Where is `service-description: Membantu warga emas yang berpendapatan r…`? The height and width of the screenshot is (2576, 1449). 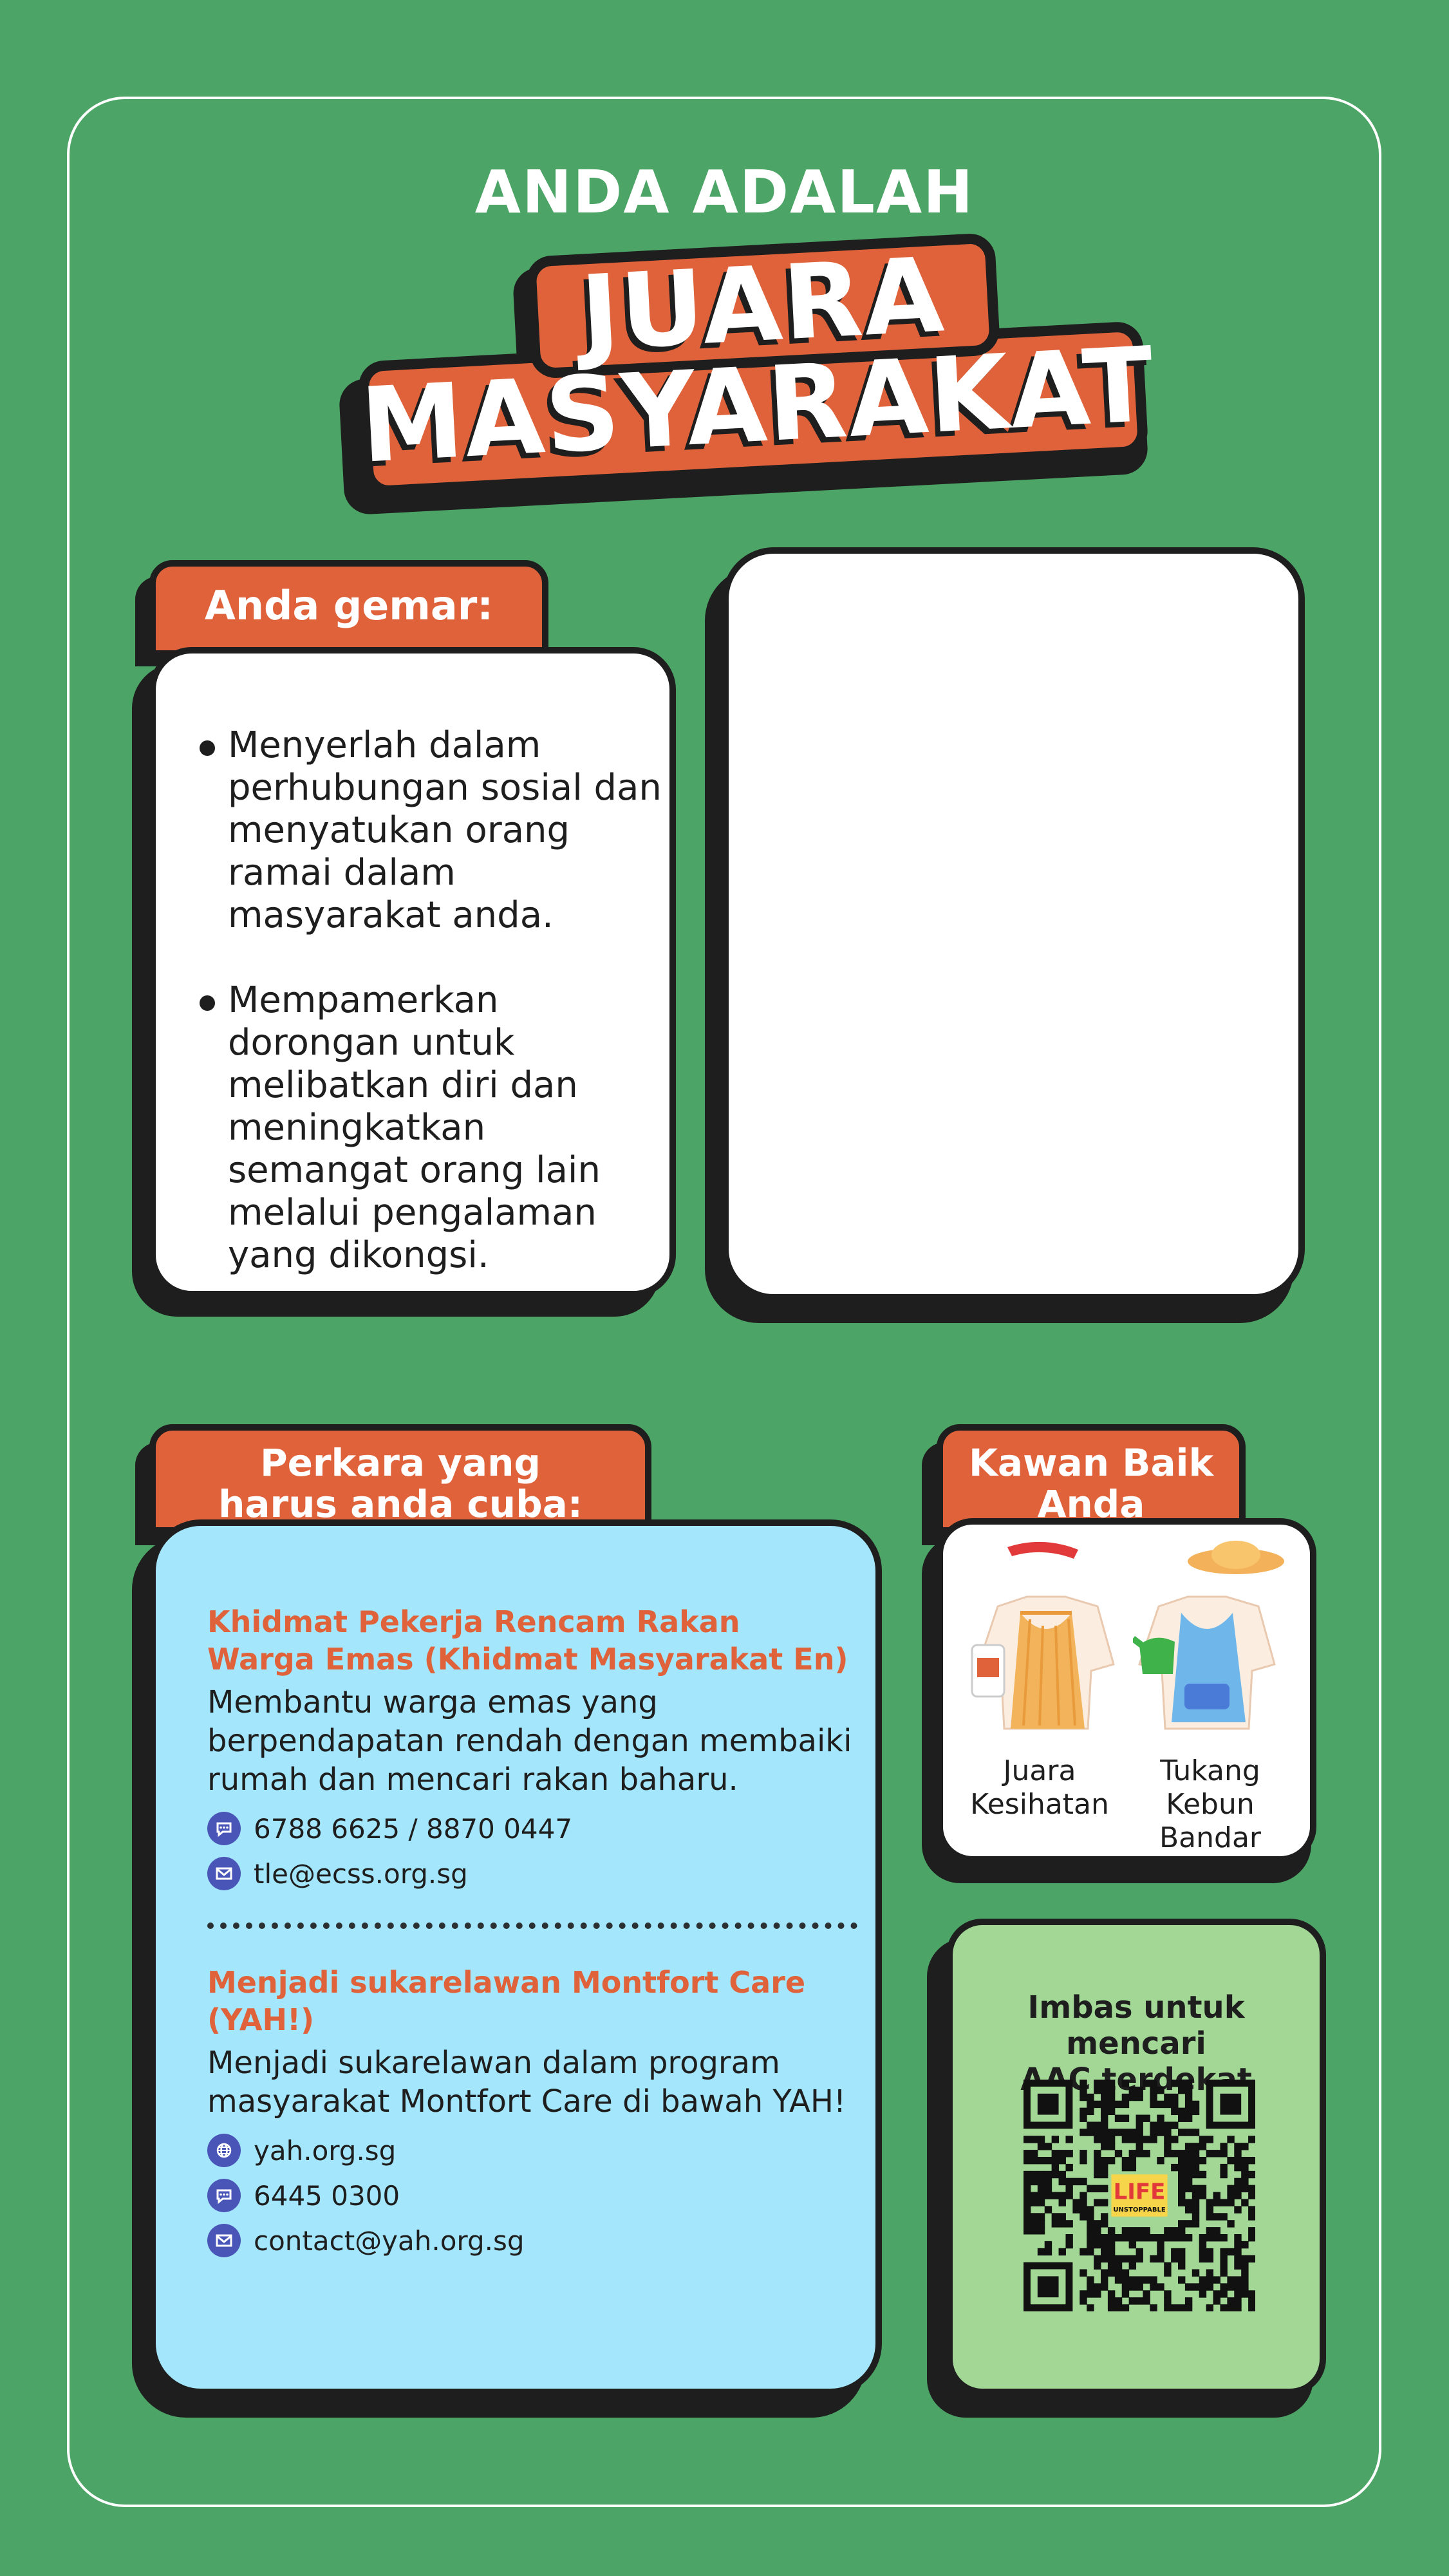
service-description: Membantu warga emas yang berpendapatan r… is located at coordinates (529, 1741).